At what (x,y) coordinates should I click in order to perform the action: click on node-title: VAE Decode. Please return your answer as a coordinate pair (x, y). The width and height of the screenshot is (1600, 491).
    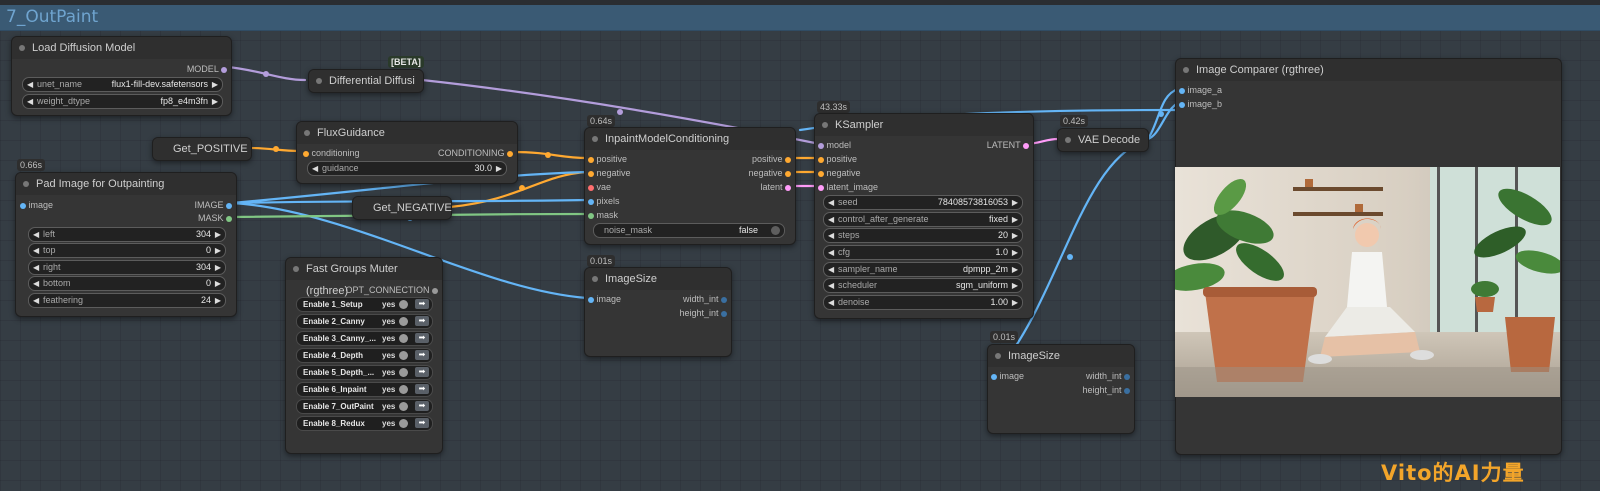
    Looking at the image, I should click on (1109, 140).